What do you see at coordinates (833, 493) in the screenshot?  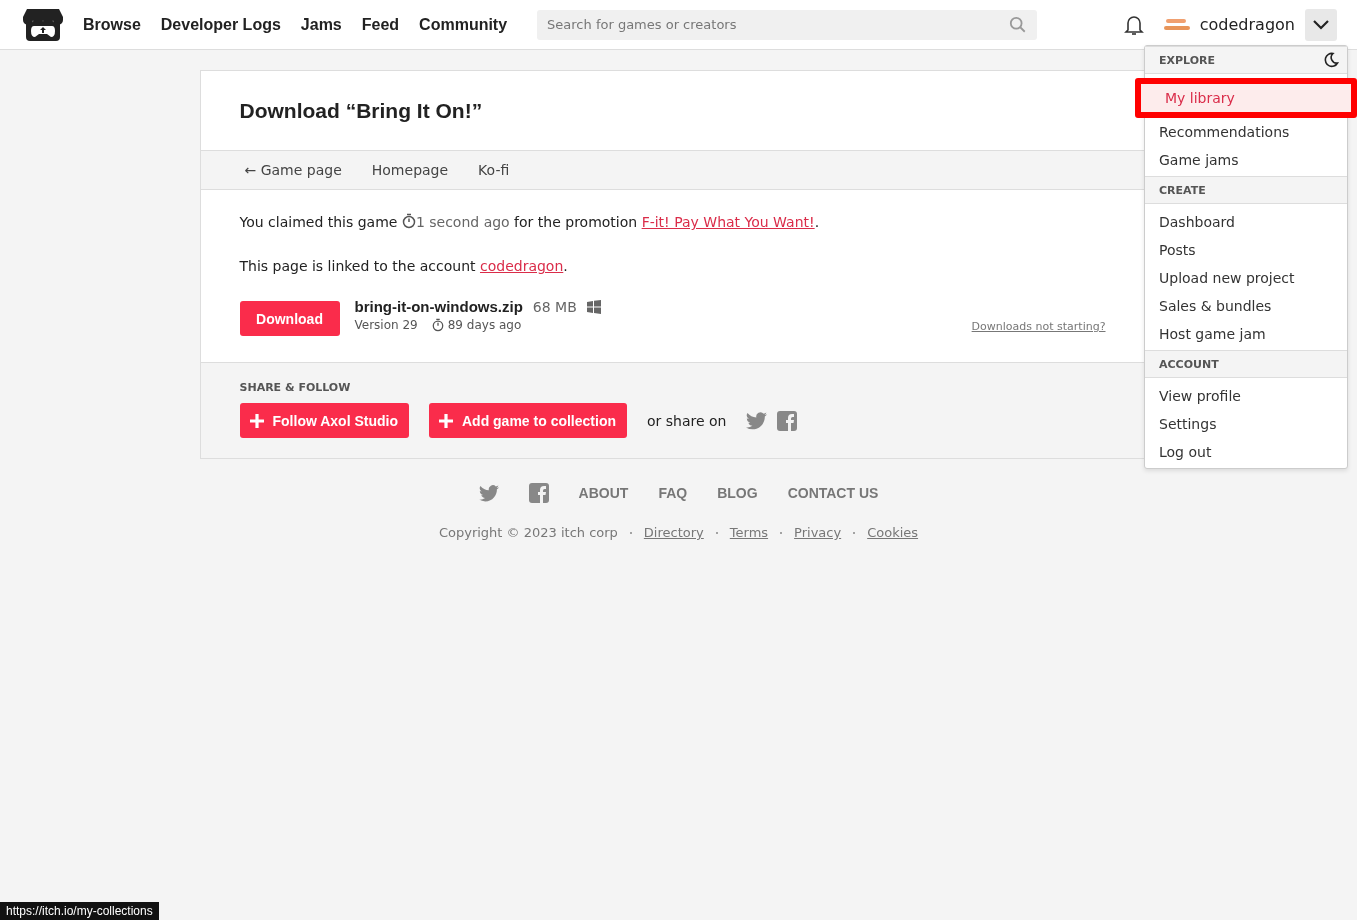 I see `footer-link: CONTACT US` at bounding box center [833, 493].